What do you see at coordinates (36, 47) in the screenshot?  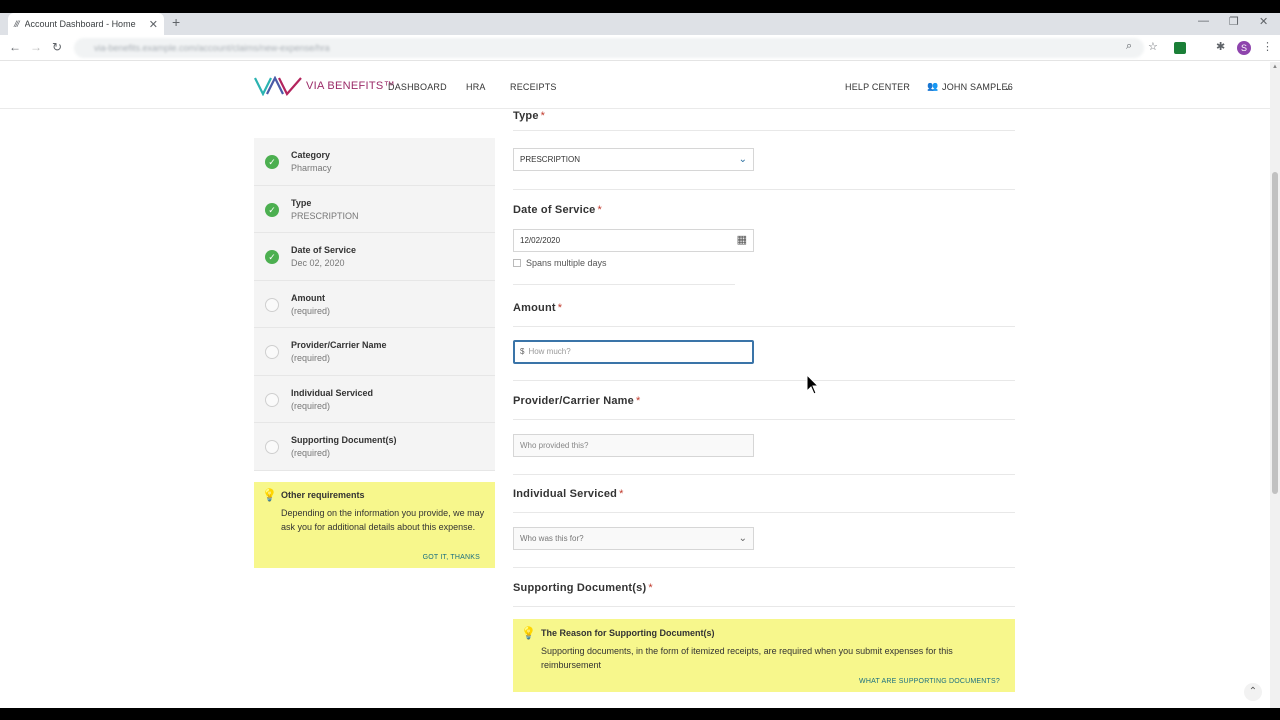 I see `forward-arrow-icon: →` at bounding box center [36, 47].